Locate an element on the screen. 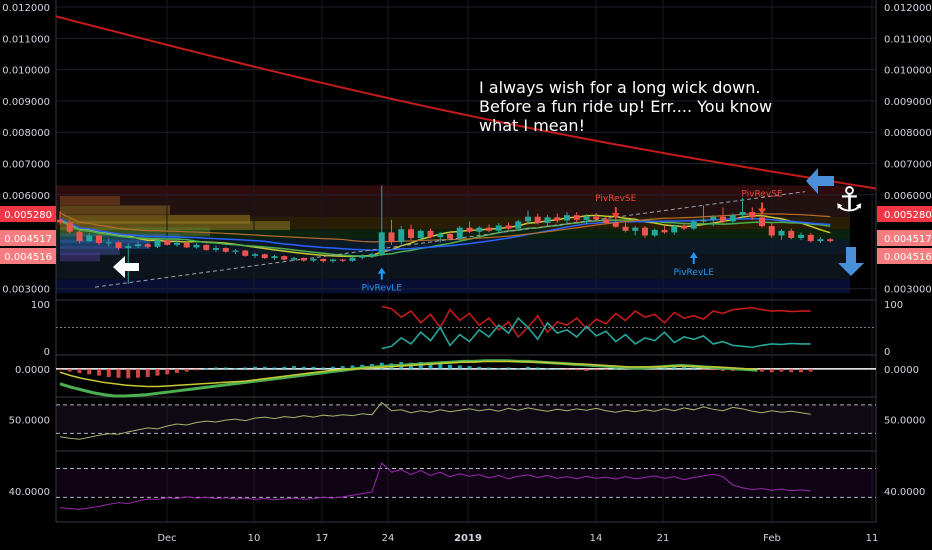  price-tick-right: 0.003000 is located at coordinates (908, 290).